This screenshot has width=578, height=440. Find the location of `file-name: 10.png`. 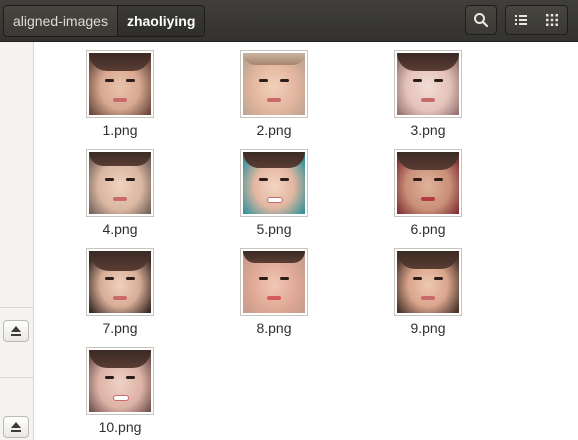

file-name: 10.png is located at coordinates (120, 427).